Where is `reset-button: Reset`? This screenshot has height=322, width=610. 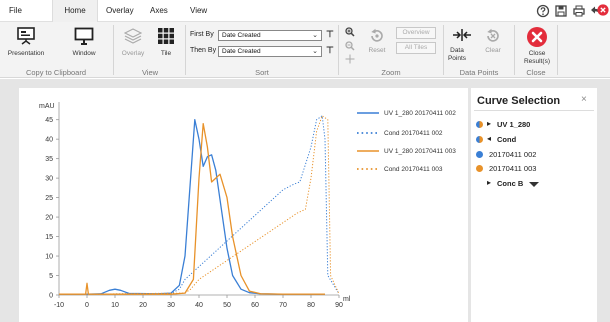
reset-button: Reset is located at coordinates (377, 42).